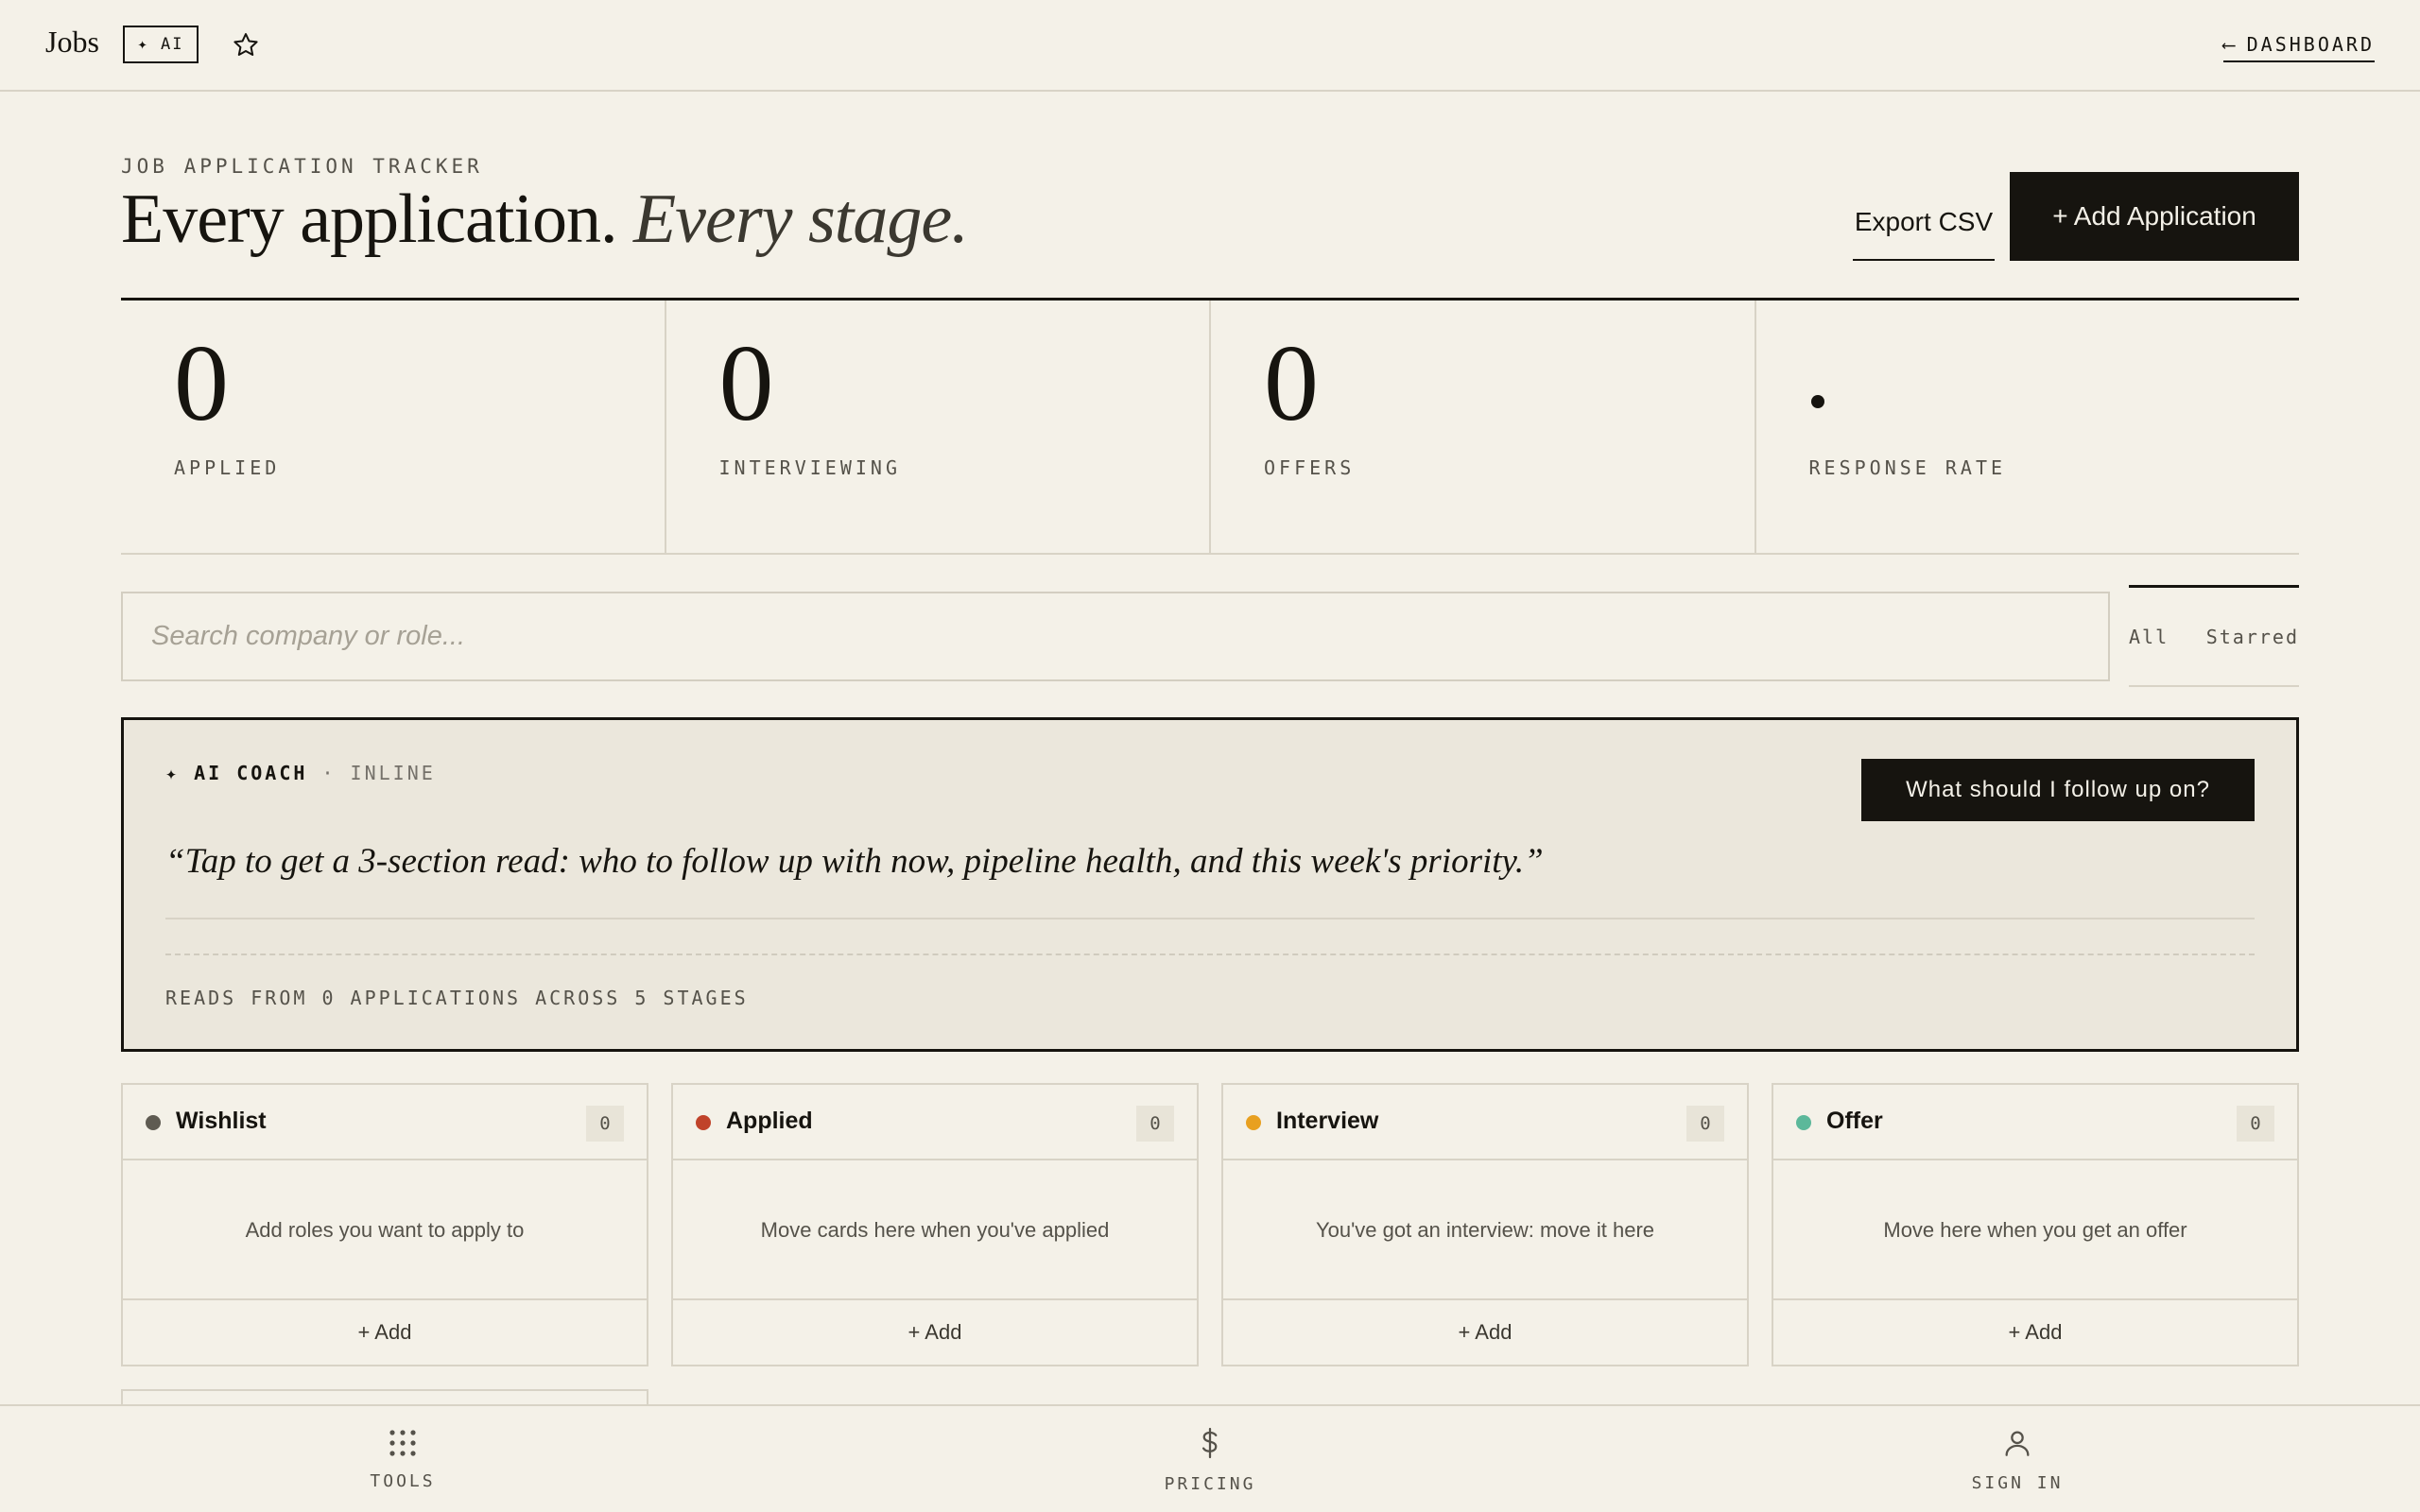 This screenshot has height=1512, width=2420. What do you see at coordinates (246, 45) in the screenshot?
I see `star-icon` at bounding box center [246, 45].